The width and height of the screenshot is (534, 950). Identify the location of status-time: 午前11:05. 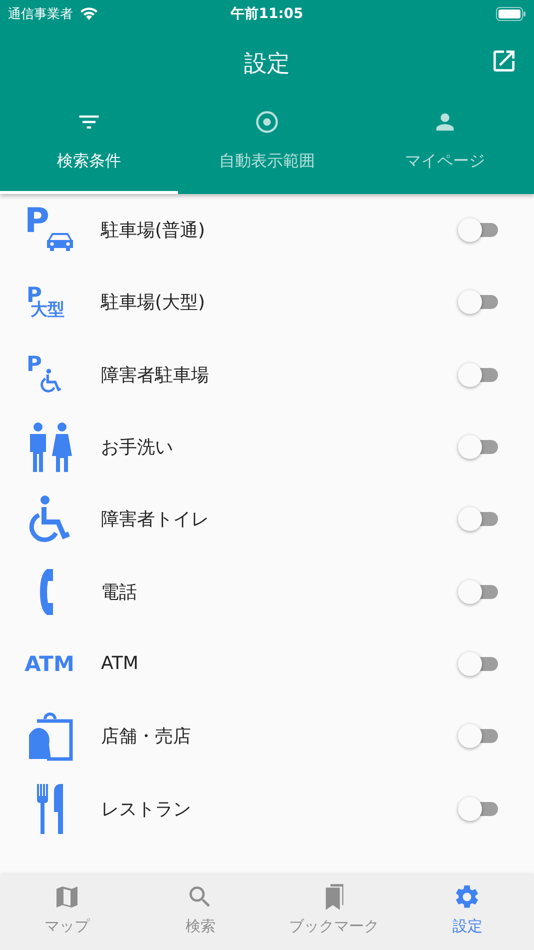
(267, 13).